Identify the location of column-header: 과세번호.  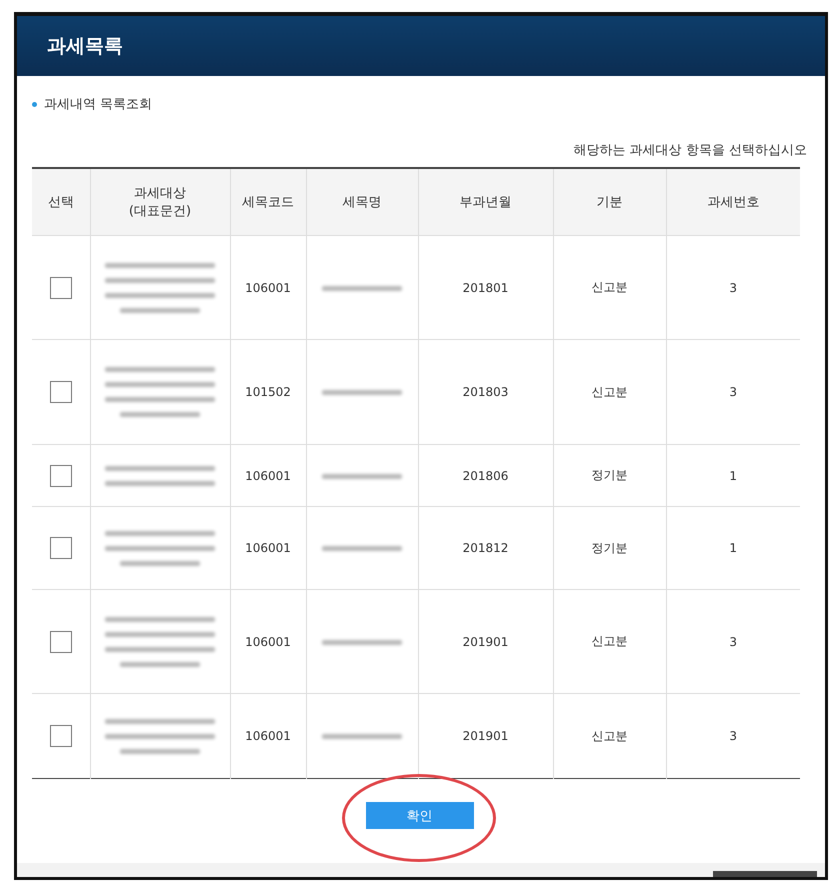
(733, 202).